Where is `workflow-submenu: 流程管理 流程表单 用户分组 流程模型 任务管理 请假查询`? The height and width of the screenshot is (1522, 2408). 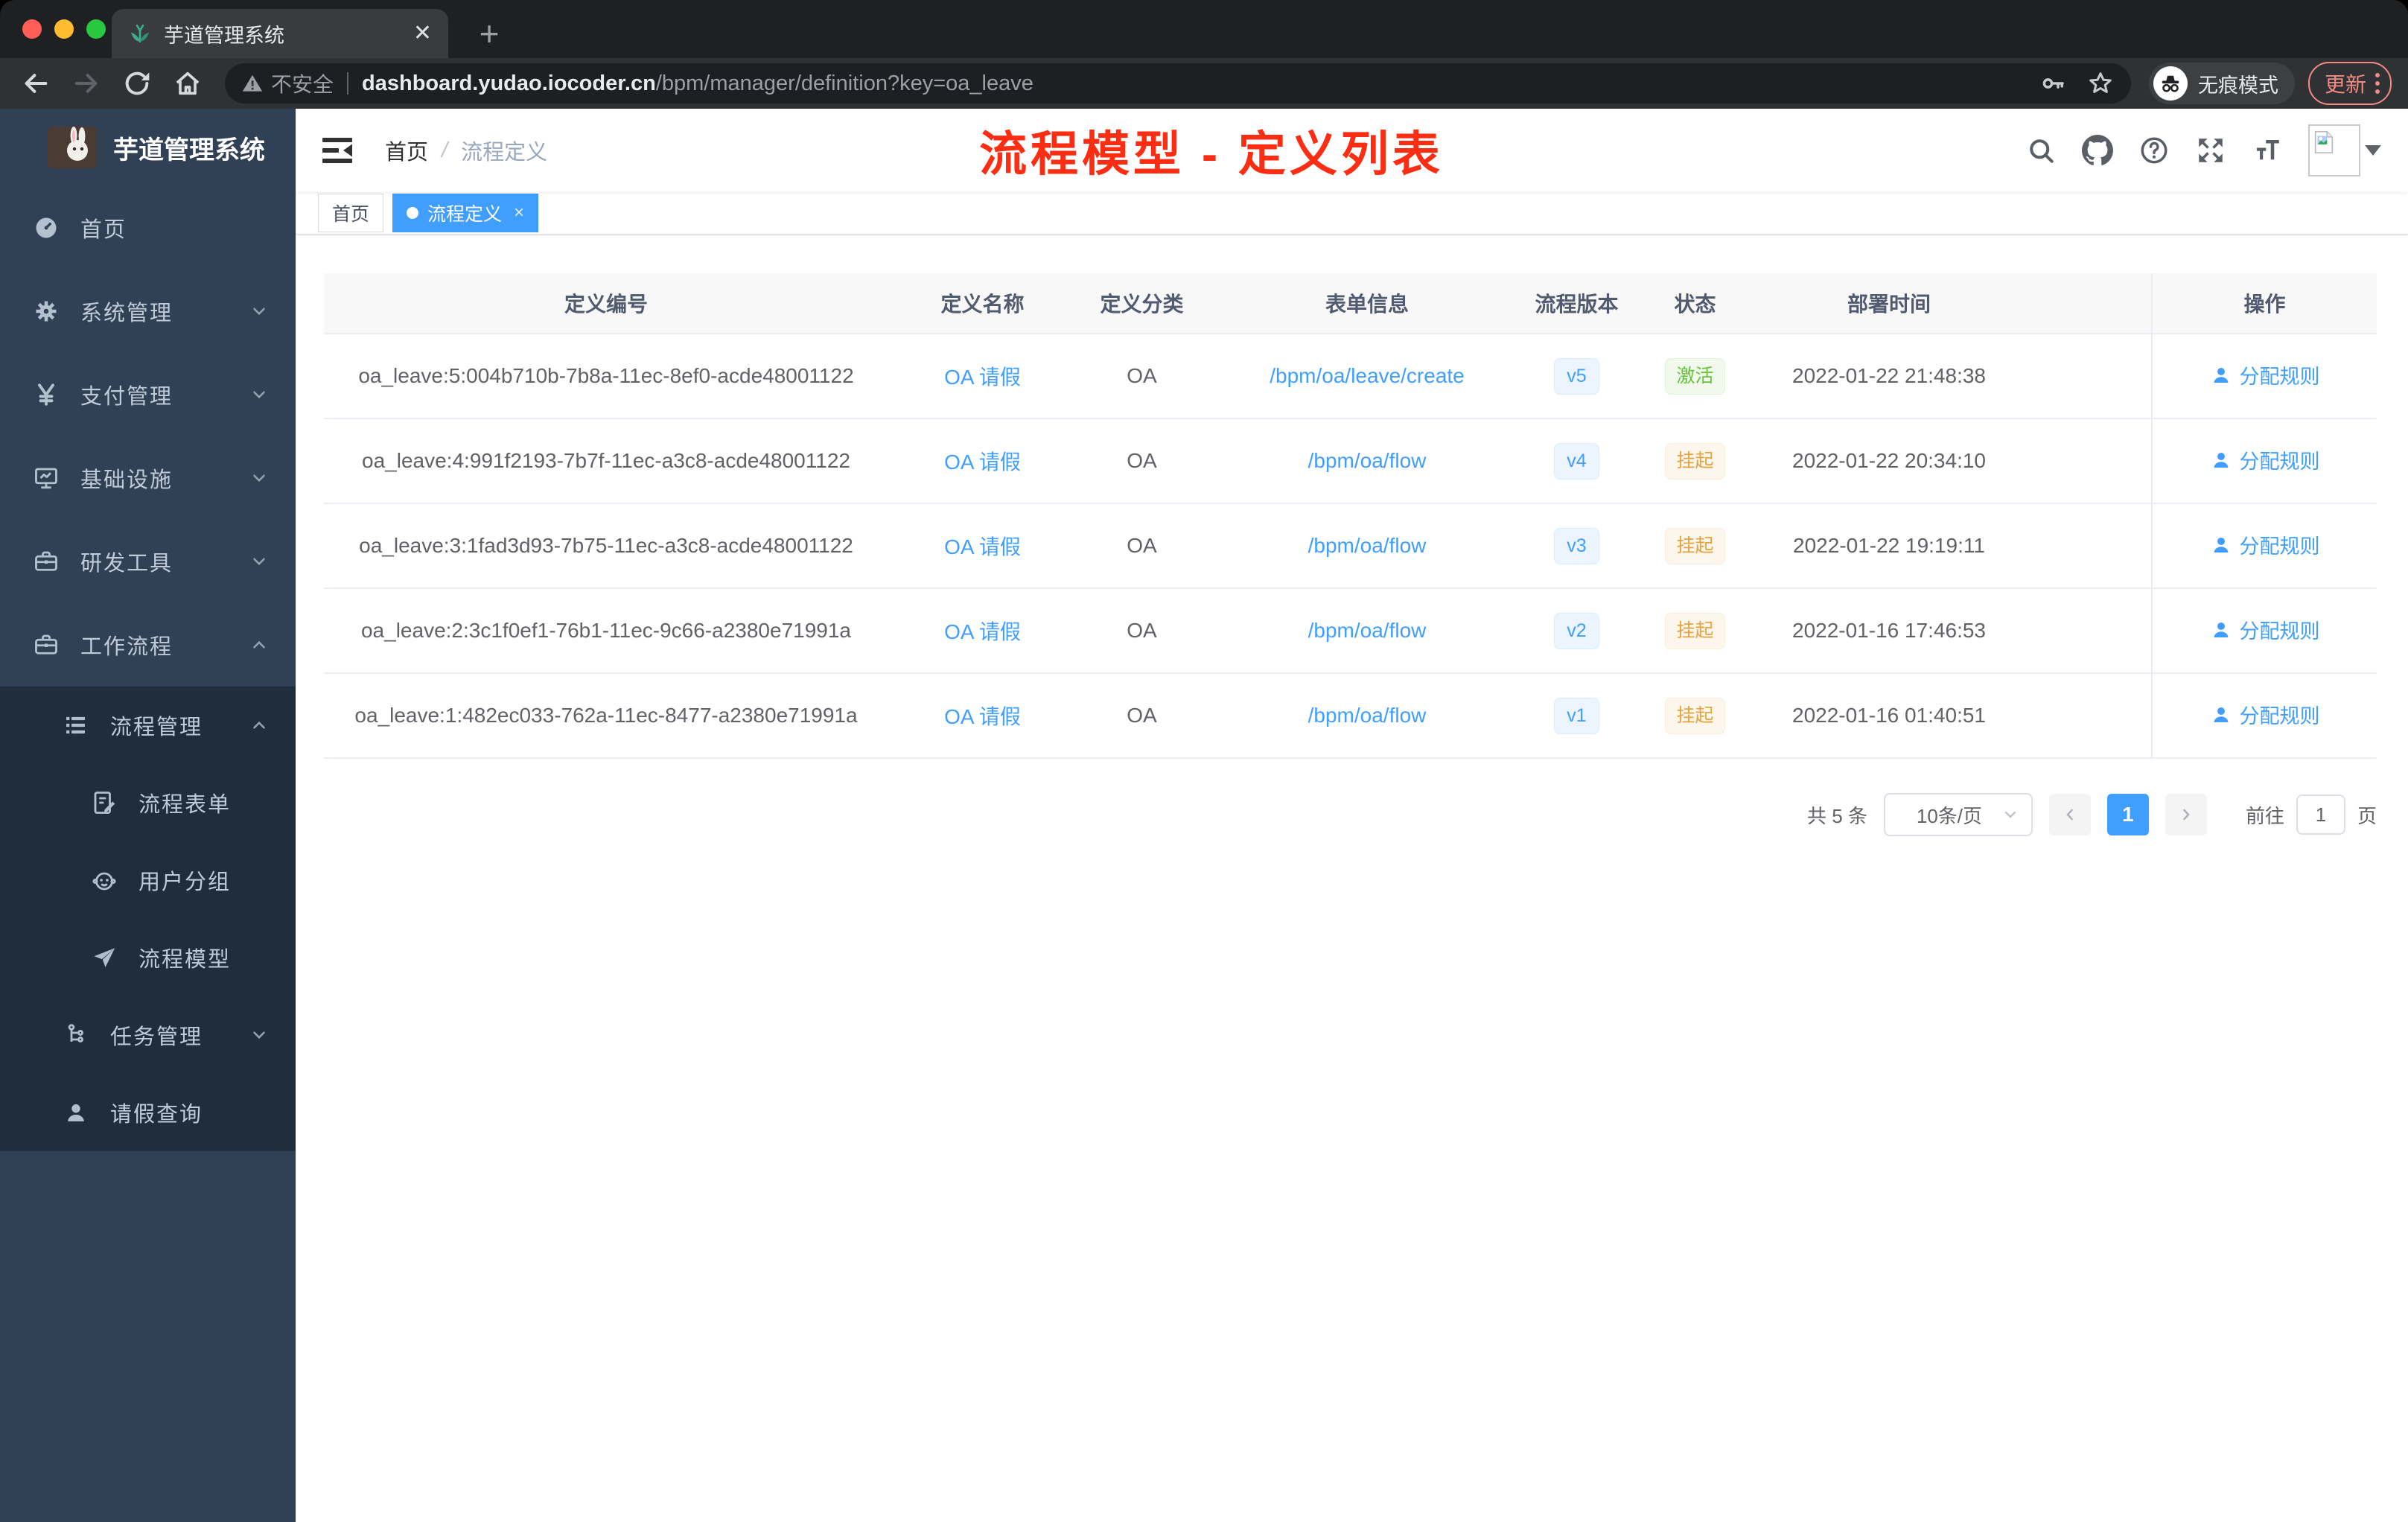
workflow-submenu: 流程管理 流程表单 用户分组 流程模型 任务管理 请假查询 is located at coordinates (148, 919).